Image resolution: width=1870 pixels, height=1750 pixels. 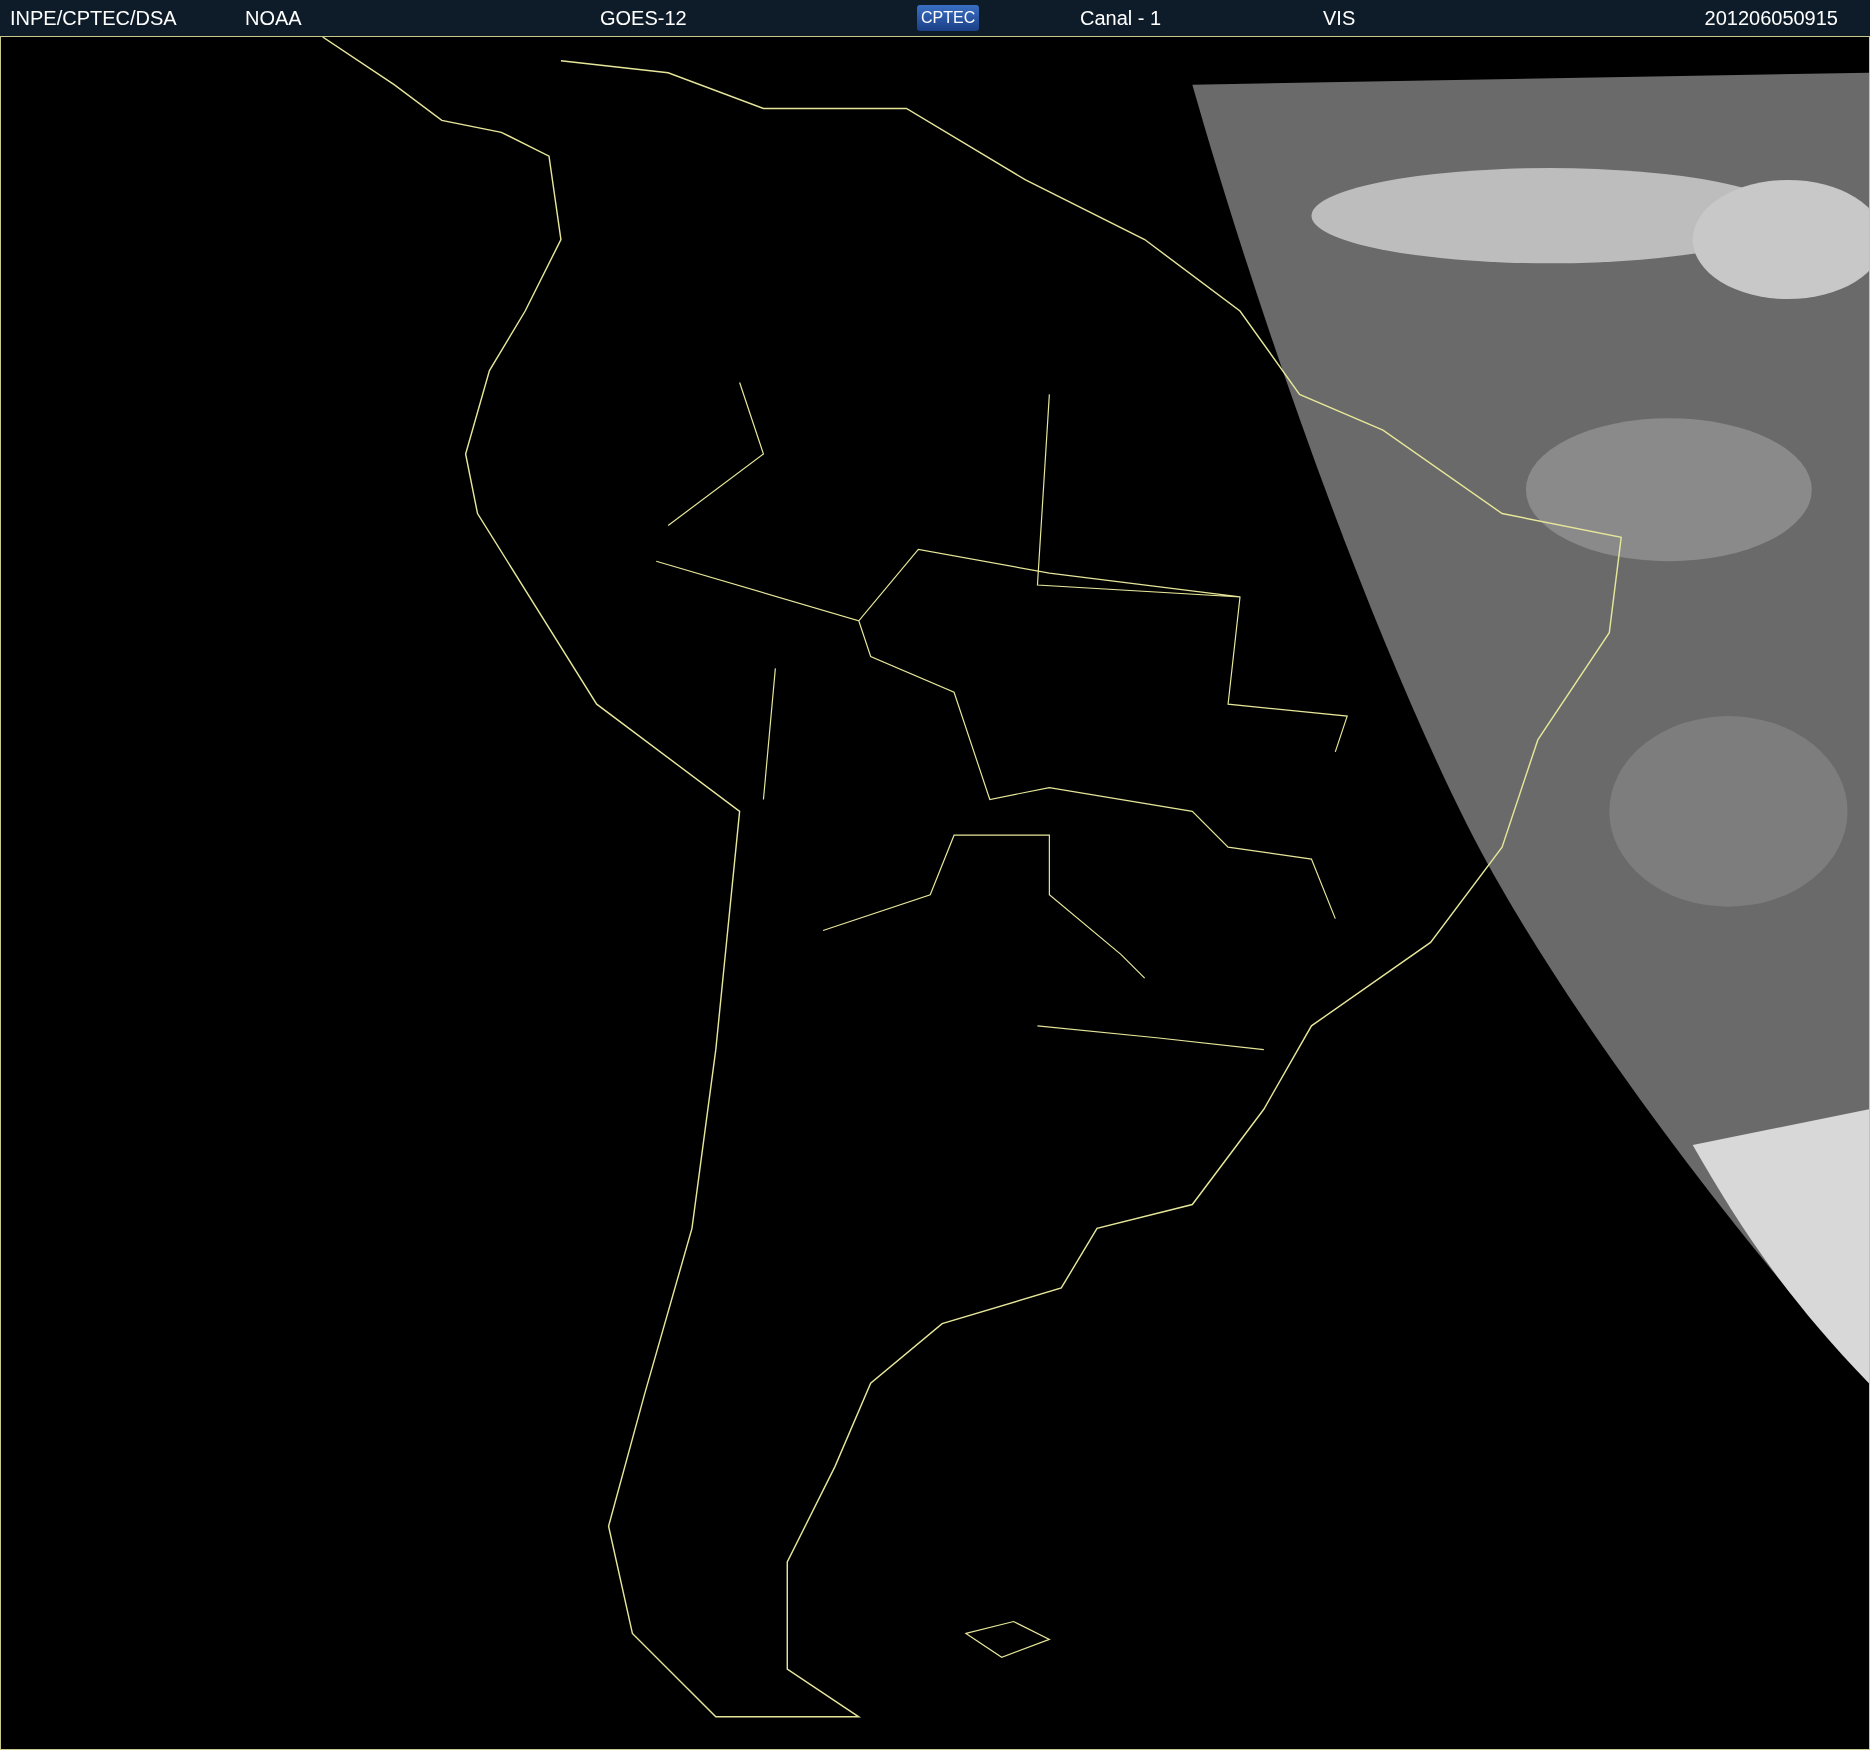 What do you see at coordinates (948, 18) in the screenshot?
I see `logo: CPTEC` at bounding box center [948, 18].